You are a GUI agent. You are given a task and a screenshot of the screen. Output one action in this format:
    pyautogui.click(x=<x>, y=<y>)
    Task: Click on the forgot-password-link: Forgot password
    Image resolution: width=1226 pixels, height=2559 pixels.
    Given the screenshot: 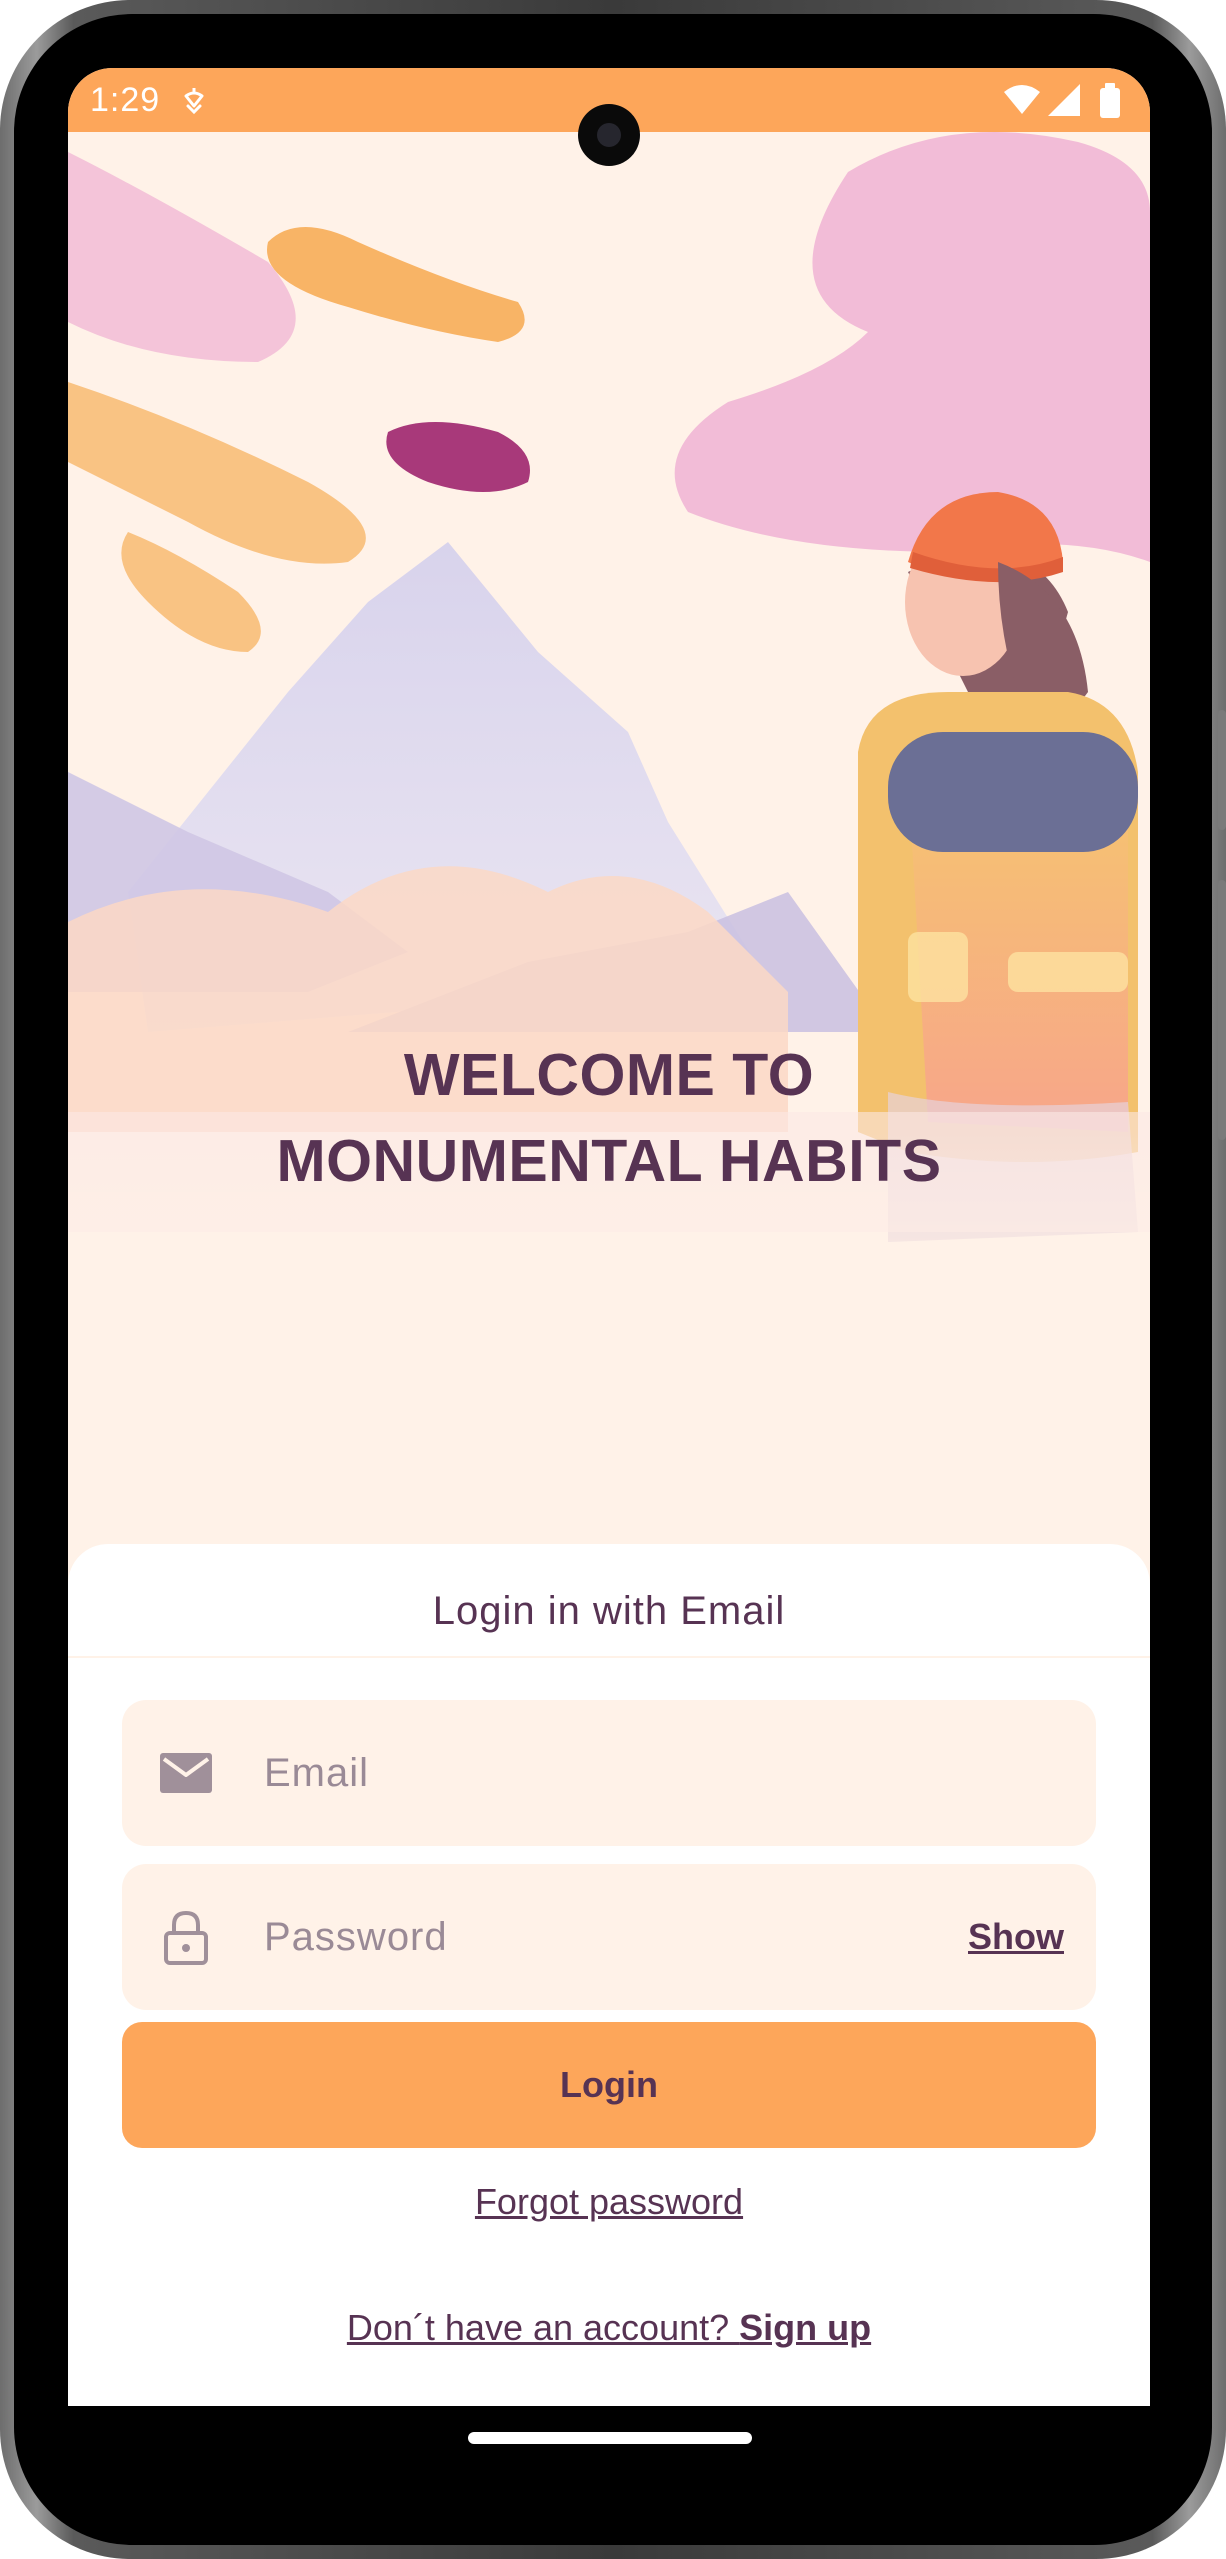 What is the action you would take?
    pyautogui.click(x=609, y=2202)
    